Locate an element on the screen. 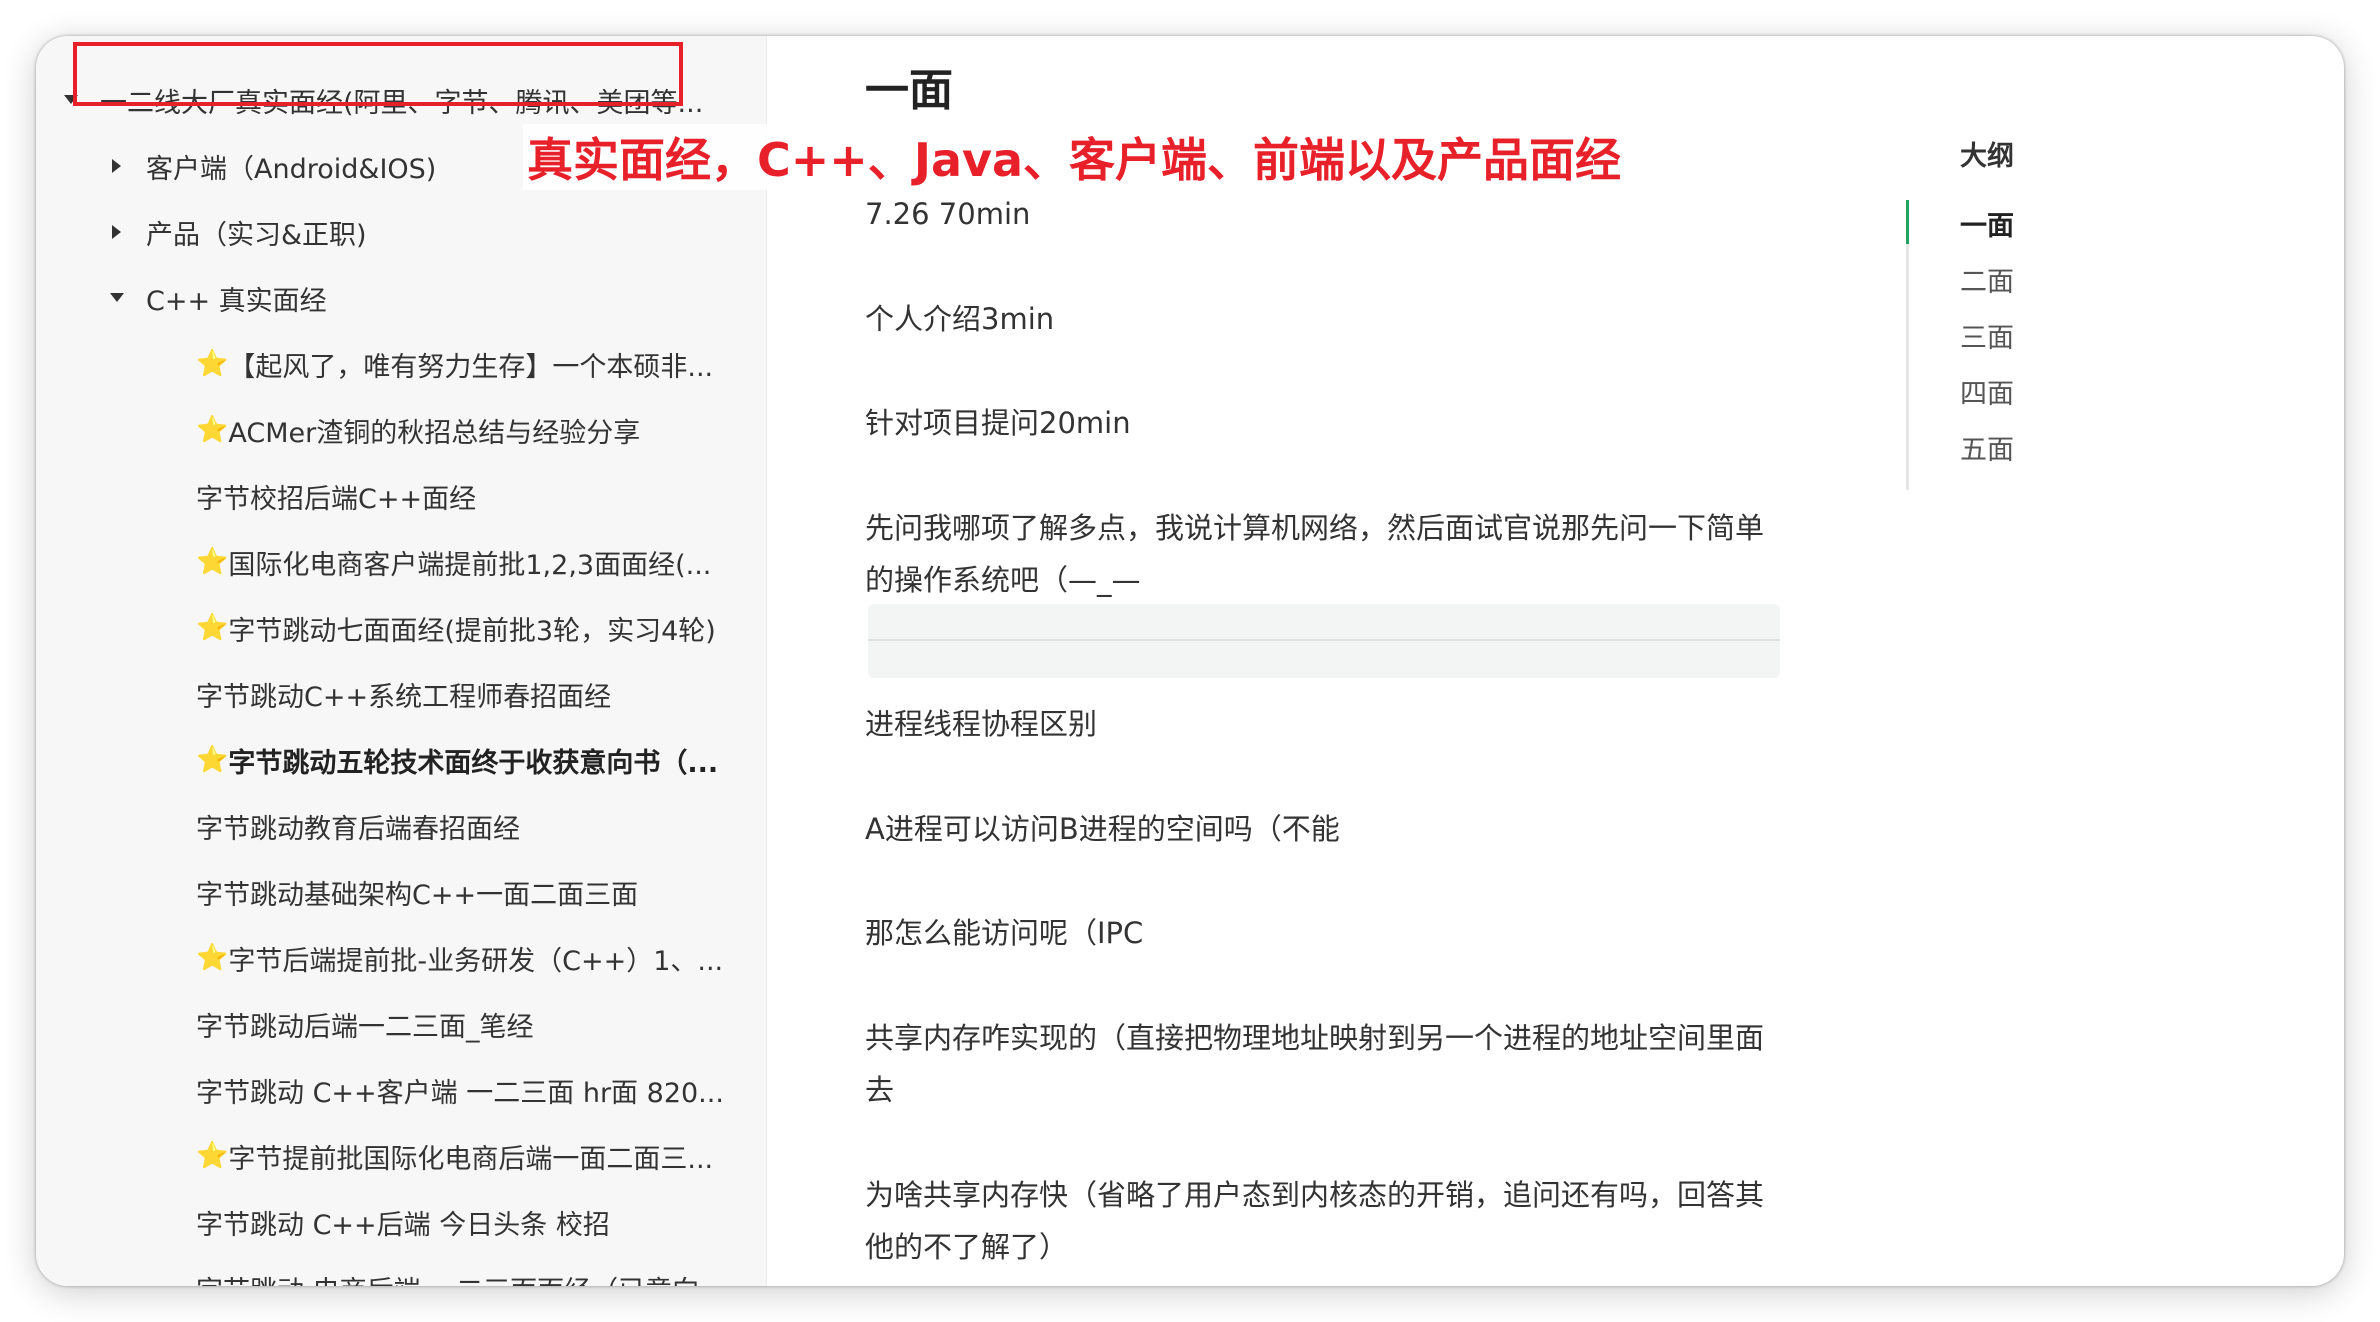 The image size is (2380, 1322). sidebar-article-item: 字节跳动 C++后端 今日头条 校招 is located at coordinates (401, 1222).